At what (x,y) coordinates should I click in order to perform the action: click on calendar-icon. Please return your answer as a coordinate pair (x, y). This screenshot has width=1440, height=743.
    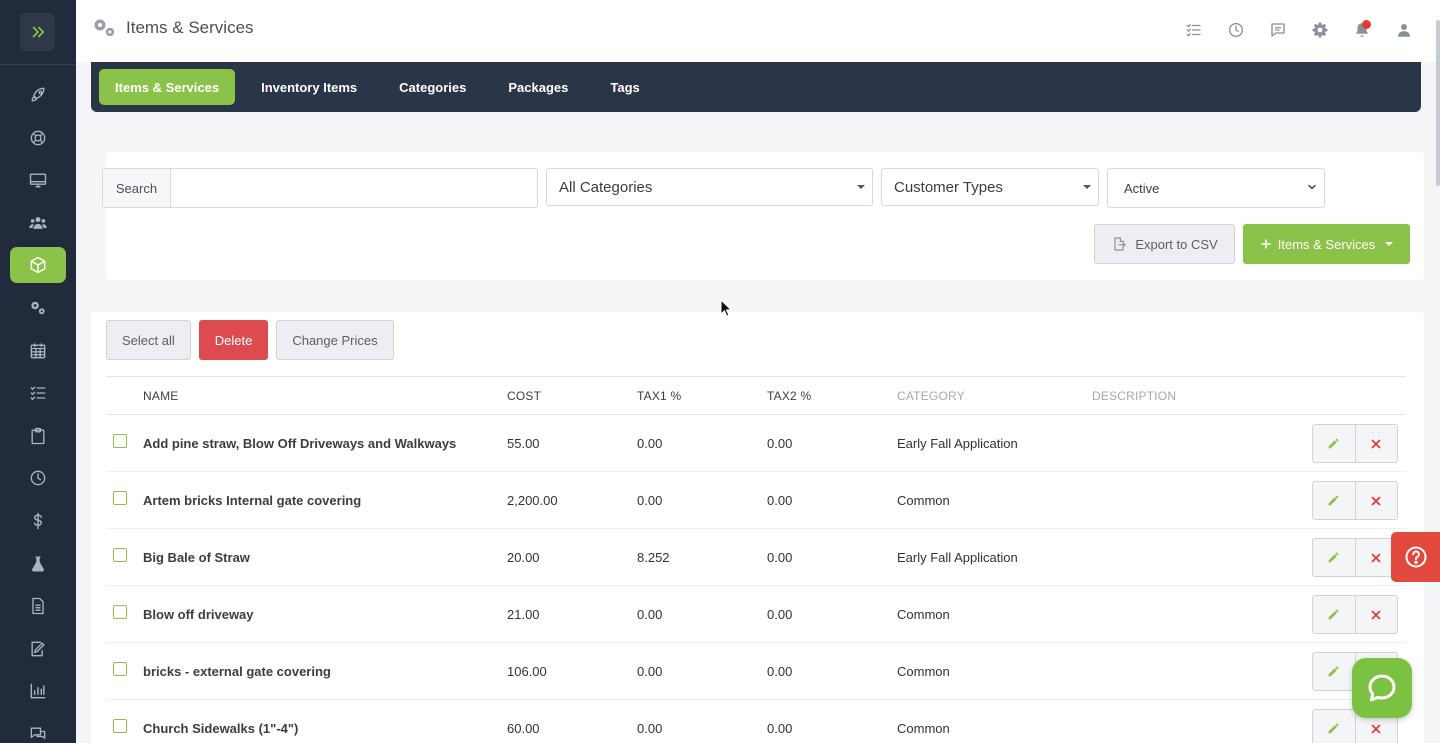
    Looking at the image, I should click on (38, 351).